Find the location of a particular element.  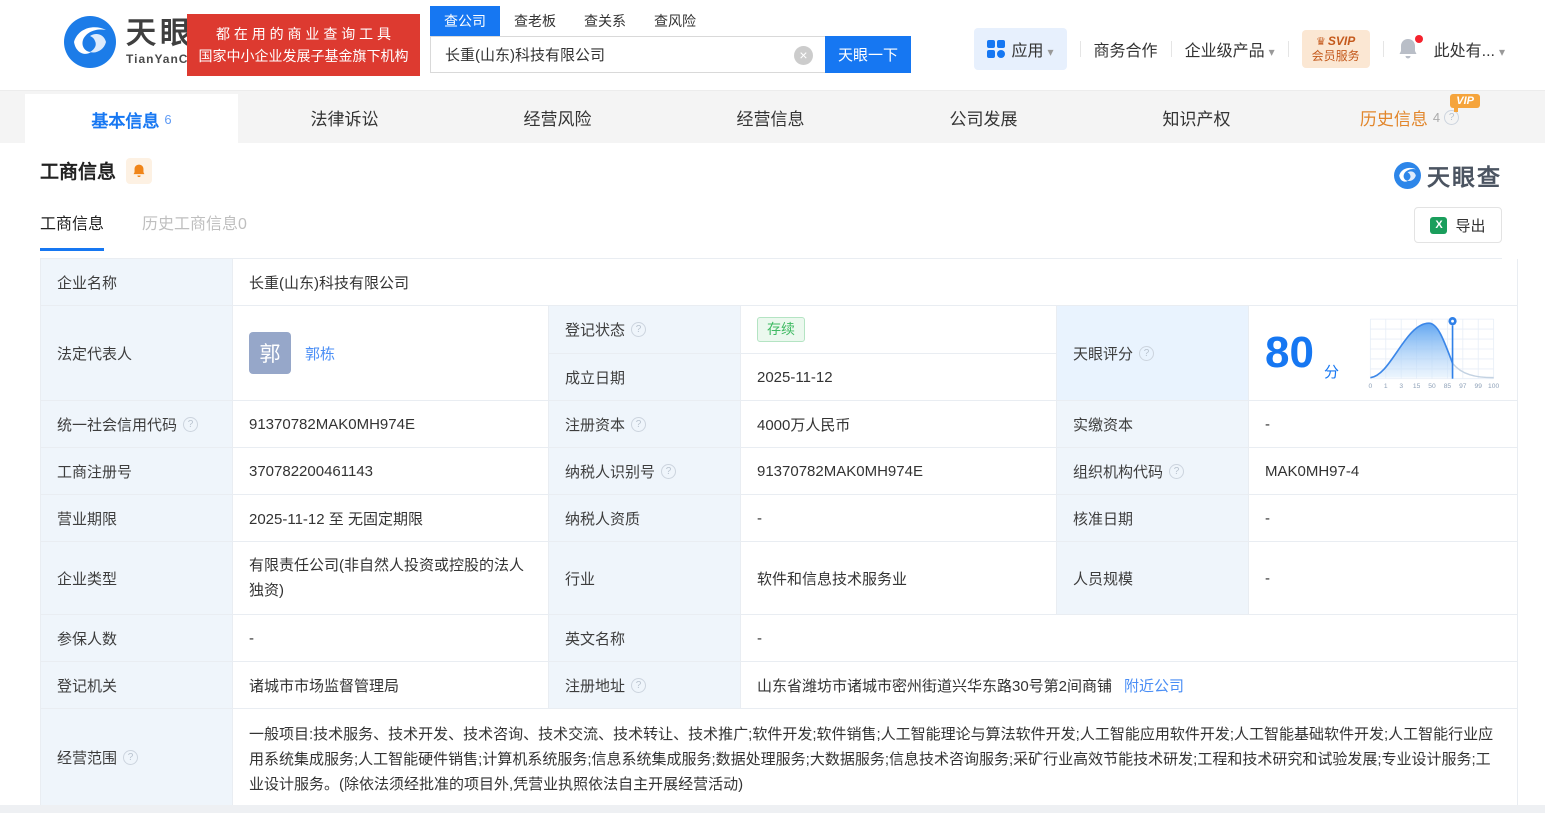

search-tab-boss: 查老板 is located at coordinates (535, 21).